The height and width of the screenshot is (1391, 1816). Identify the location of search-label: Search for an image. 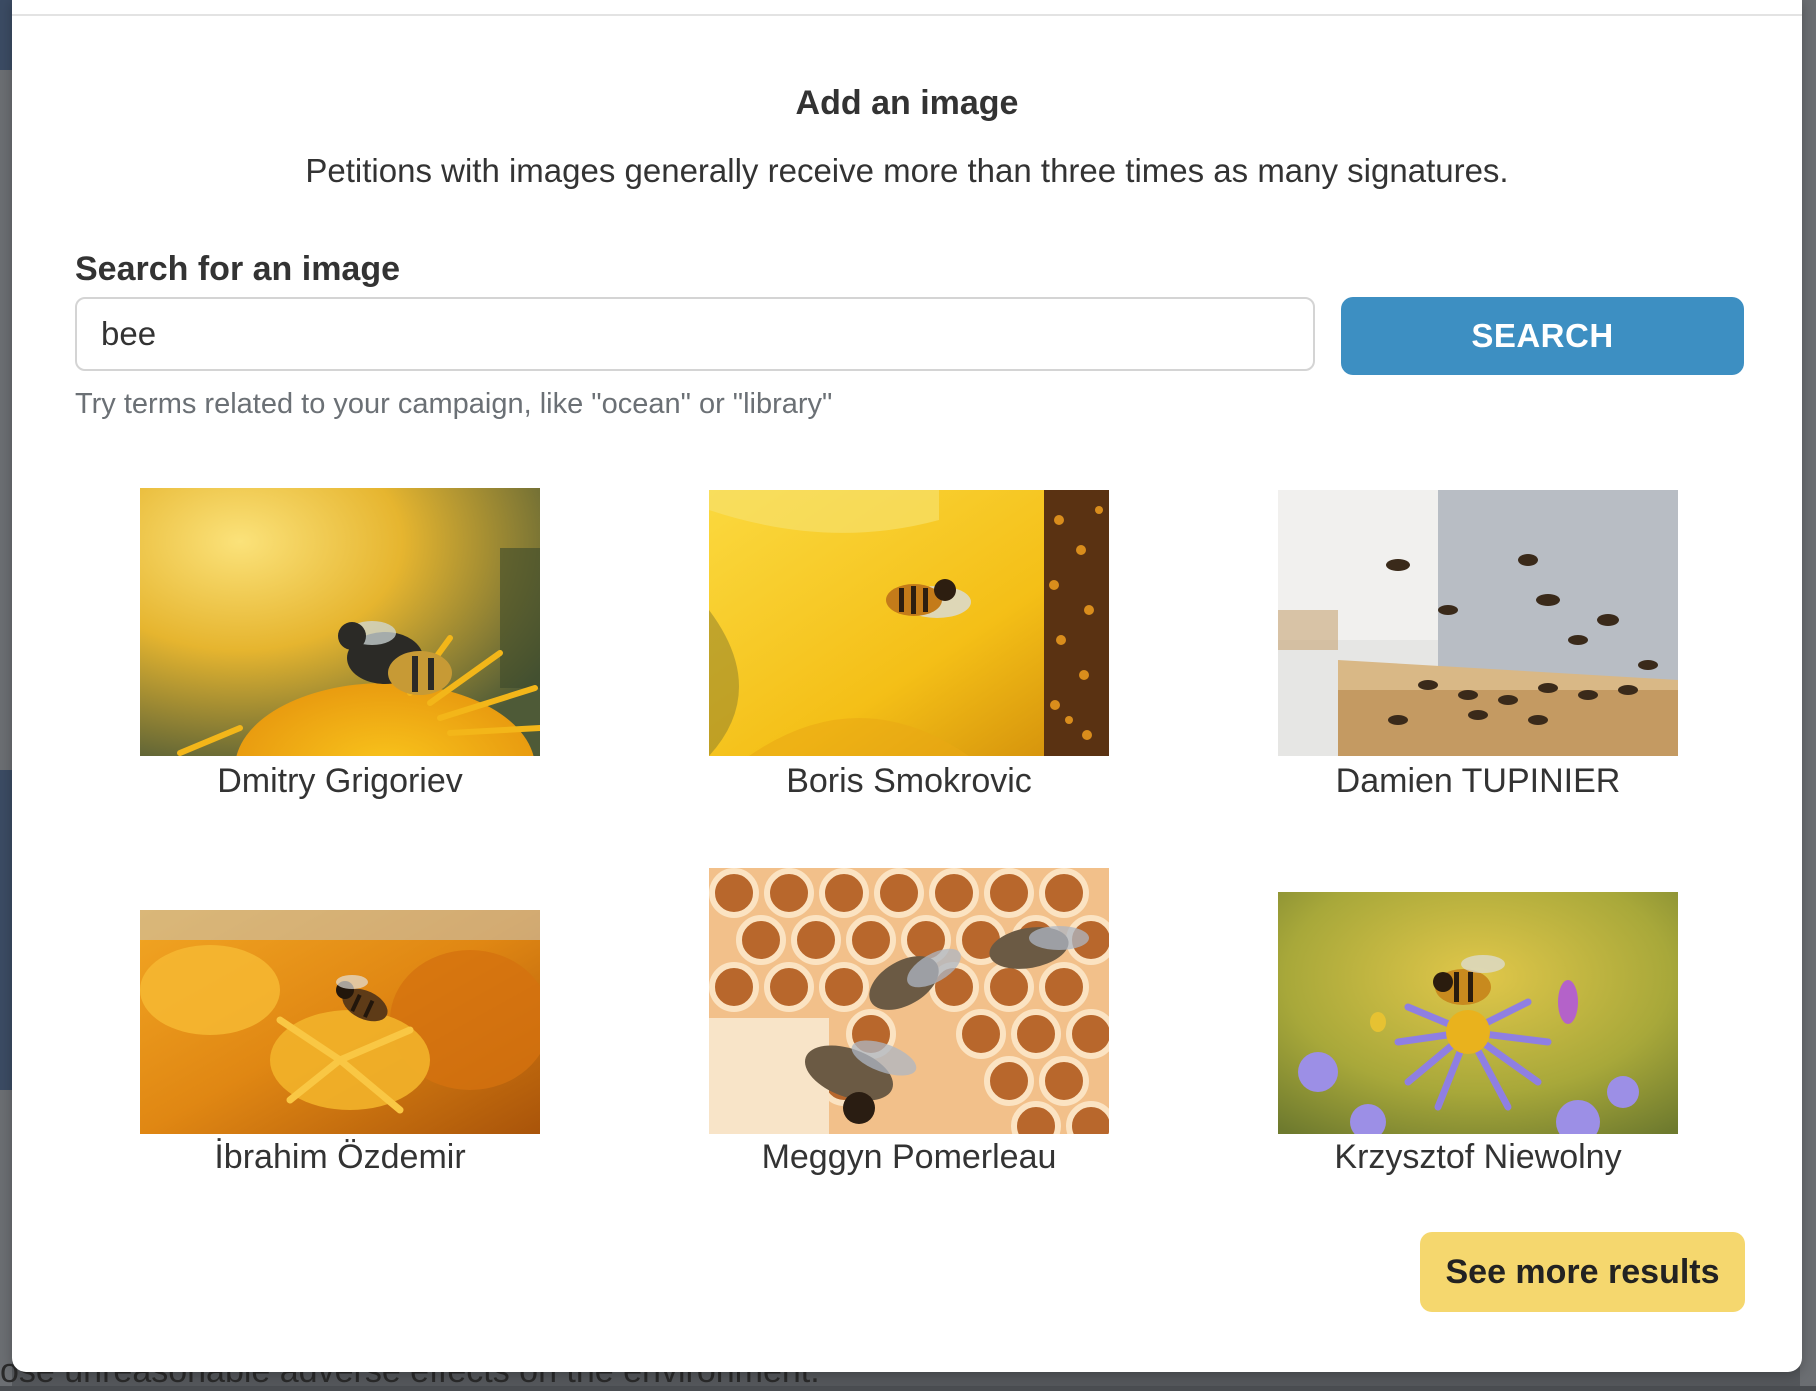
(238, 269).